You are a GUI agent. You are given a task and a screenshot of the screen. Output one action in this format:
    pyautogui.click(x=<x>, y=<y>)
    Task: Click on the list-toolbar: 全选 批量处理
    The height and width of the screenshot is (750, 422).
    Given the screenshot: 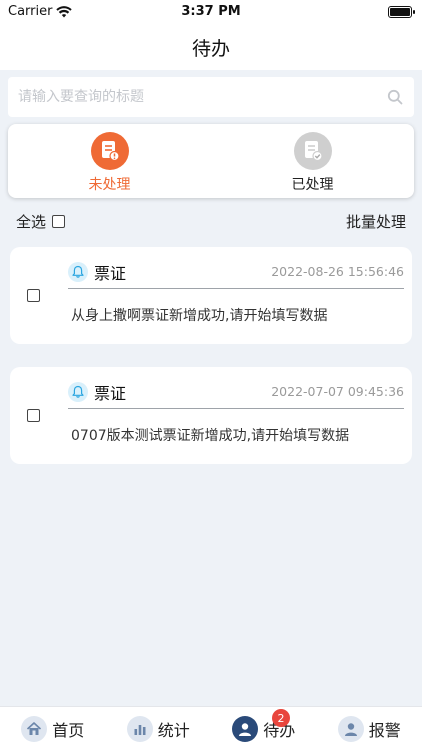 What is the action you would take?
    pyautogui.click(x=211, y=221)
    